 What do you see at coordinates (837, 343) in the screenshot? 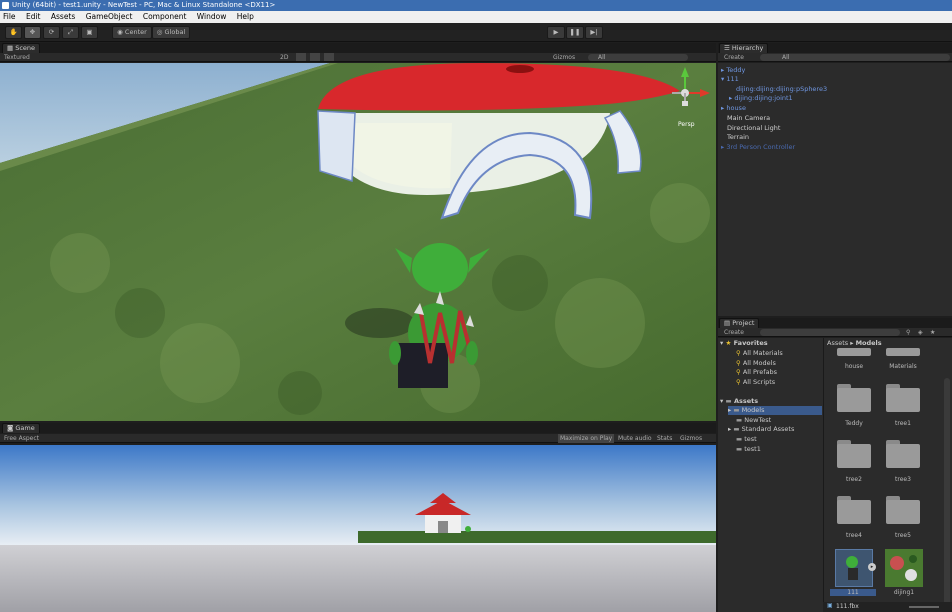
I see `breadcrumb-assets: Assets` at bounding box center [837, 343].